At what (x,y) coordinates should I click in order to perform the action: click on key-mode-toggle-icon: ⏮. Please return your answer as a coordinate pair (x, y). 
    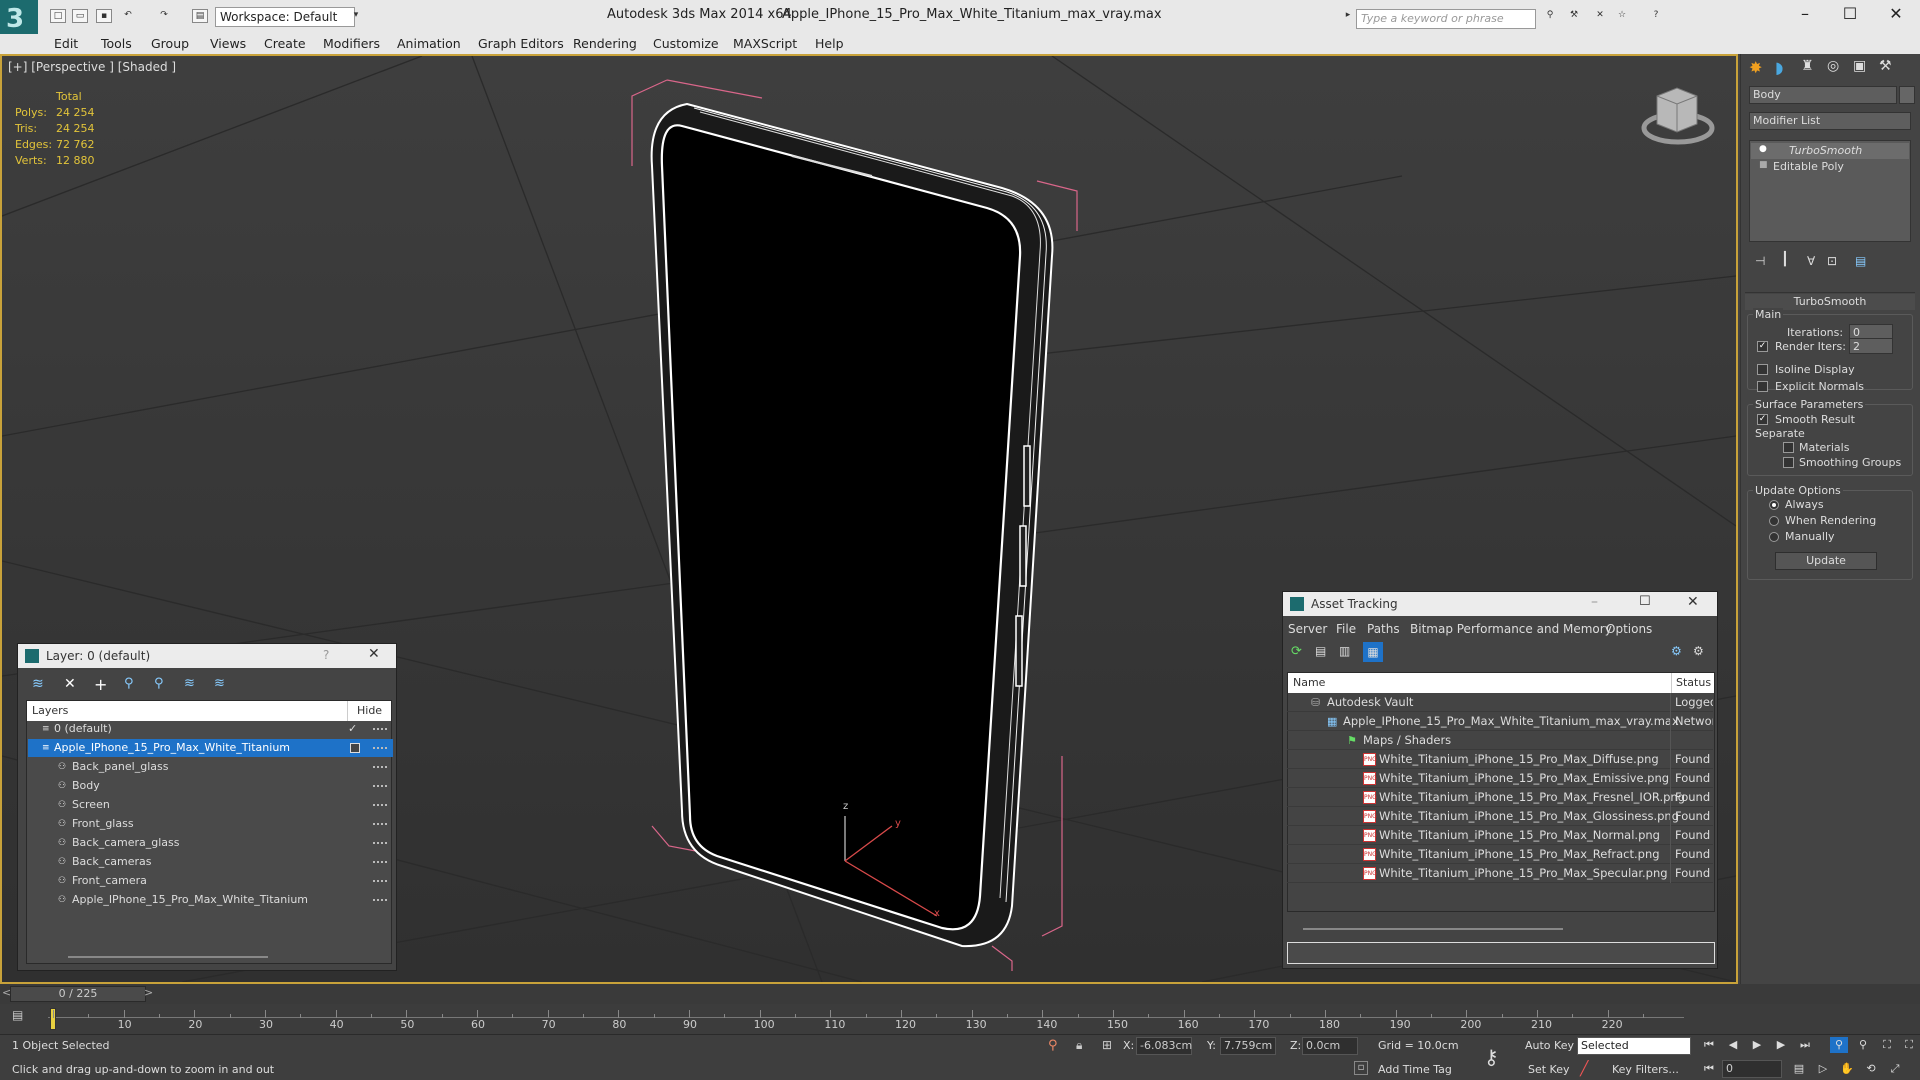
    Looking at the image, I should click on (1709, 1069).